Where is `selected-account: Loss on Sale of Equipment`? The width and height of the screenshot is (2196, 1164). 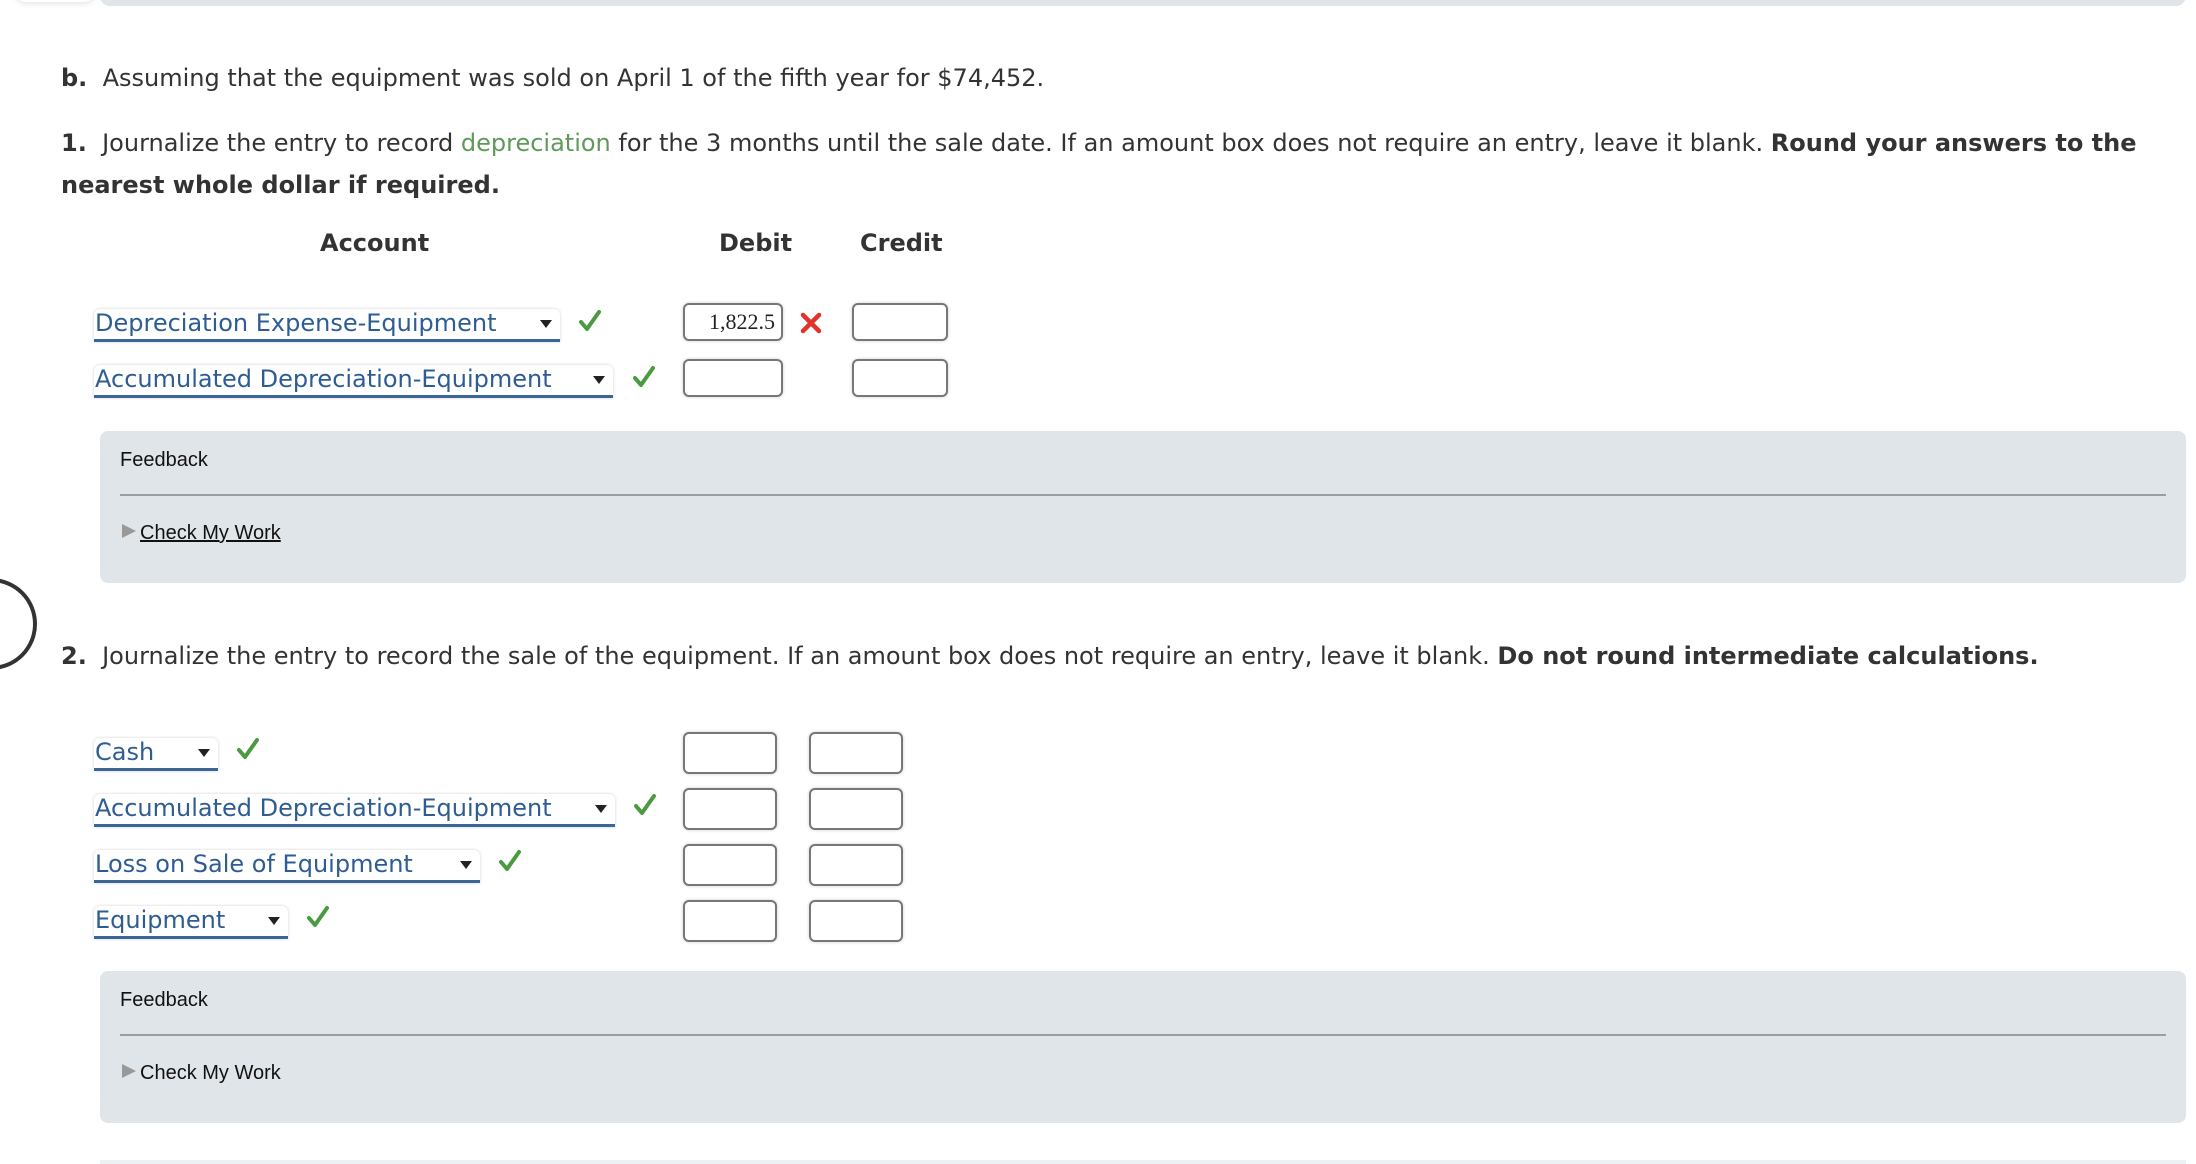 selected-account: Loss on Sale of Equipment is located at coordinates (254, 864).